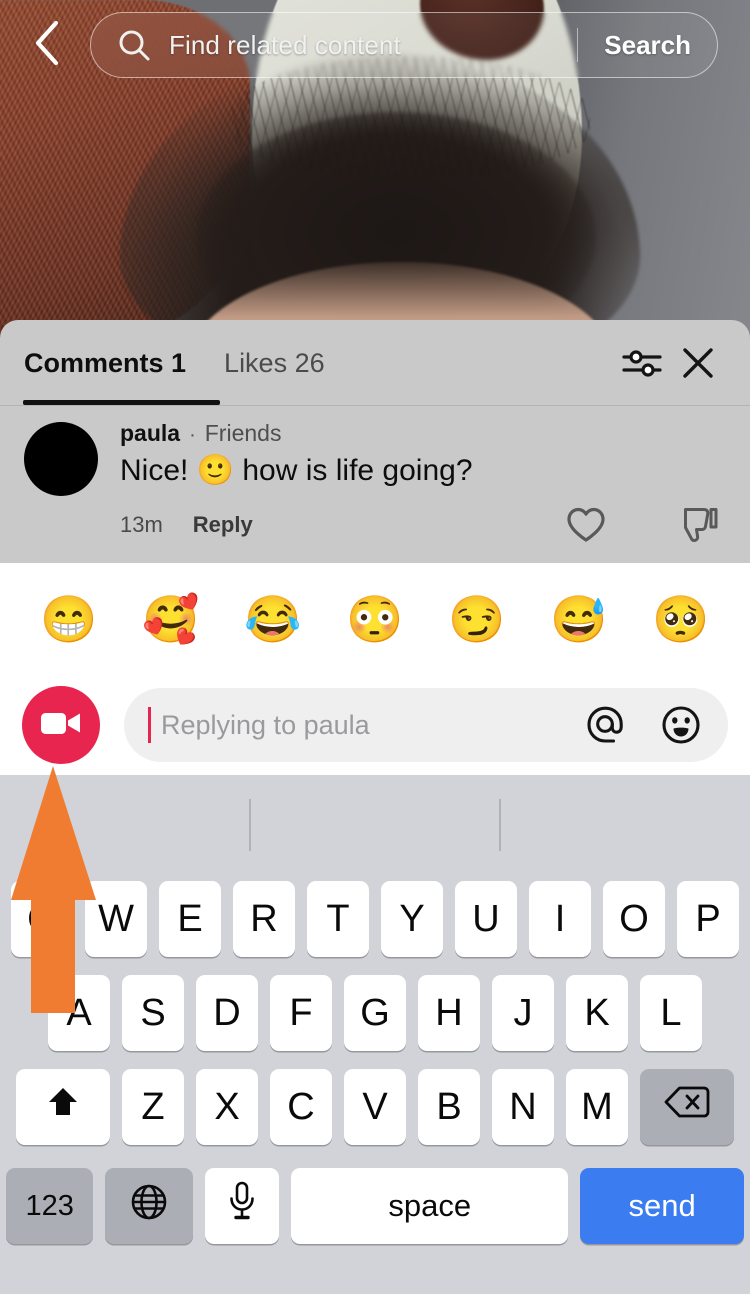  Describe the element at coordinates (285, 44) in the screenshot. I see `search-placeholder-text: Find related content` at that location.